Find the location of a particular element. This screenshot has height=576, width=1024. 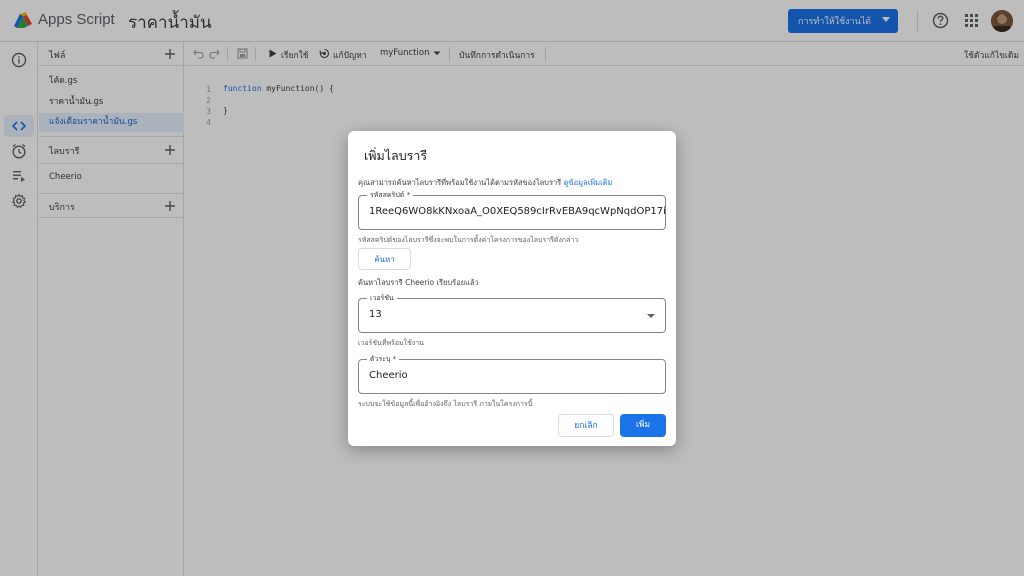

add-button: เพิ่ม is located at coordinates (643, 425).